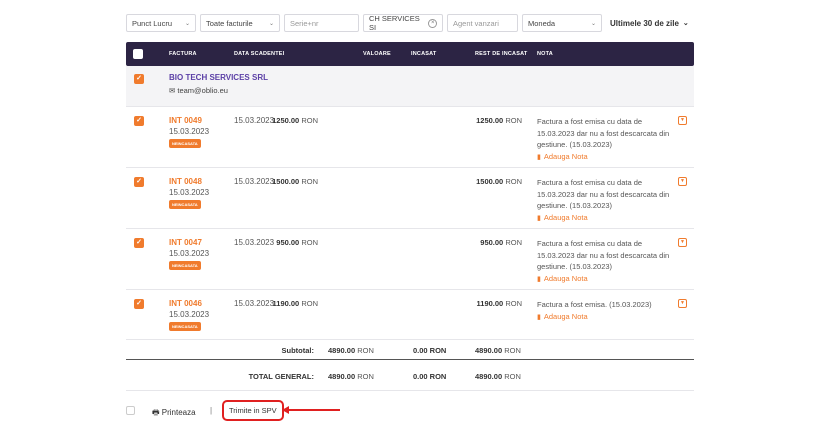 Image resolution: width=820 pixels, height=424 pixels. I want to click on invoice-number: INT 0046, so click(185, 303).